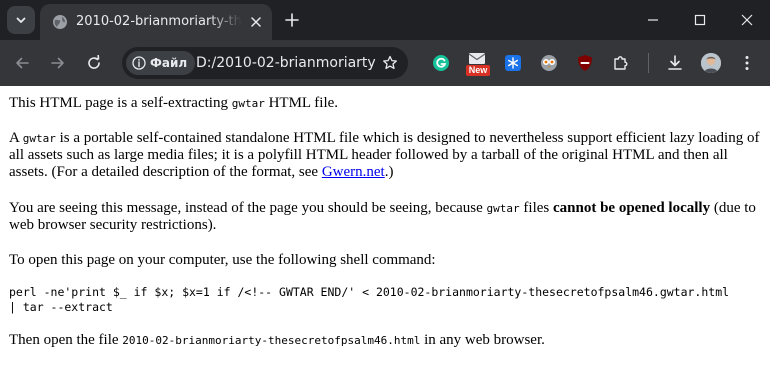 The height and width of the screenshot is (386, 770). What do you see at coordinates (389, 172) in the screenshot?
I see `p2-text-end: .)` at bounding box center [389, 172].